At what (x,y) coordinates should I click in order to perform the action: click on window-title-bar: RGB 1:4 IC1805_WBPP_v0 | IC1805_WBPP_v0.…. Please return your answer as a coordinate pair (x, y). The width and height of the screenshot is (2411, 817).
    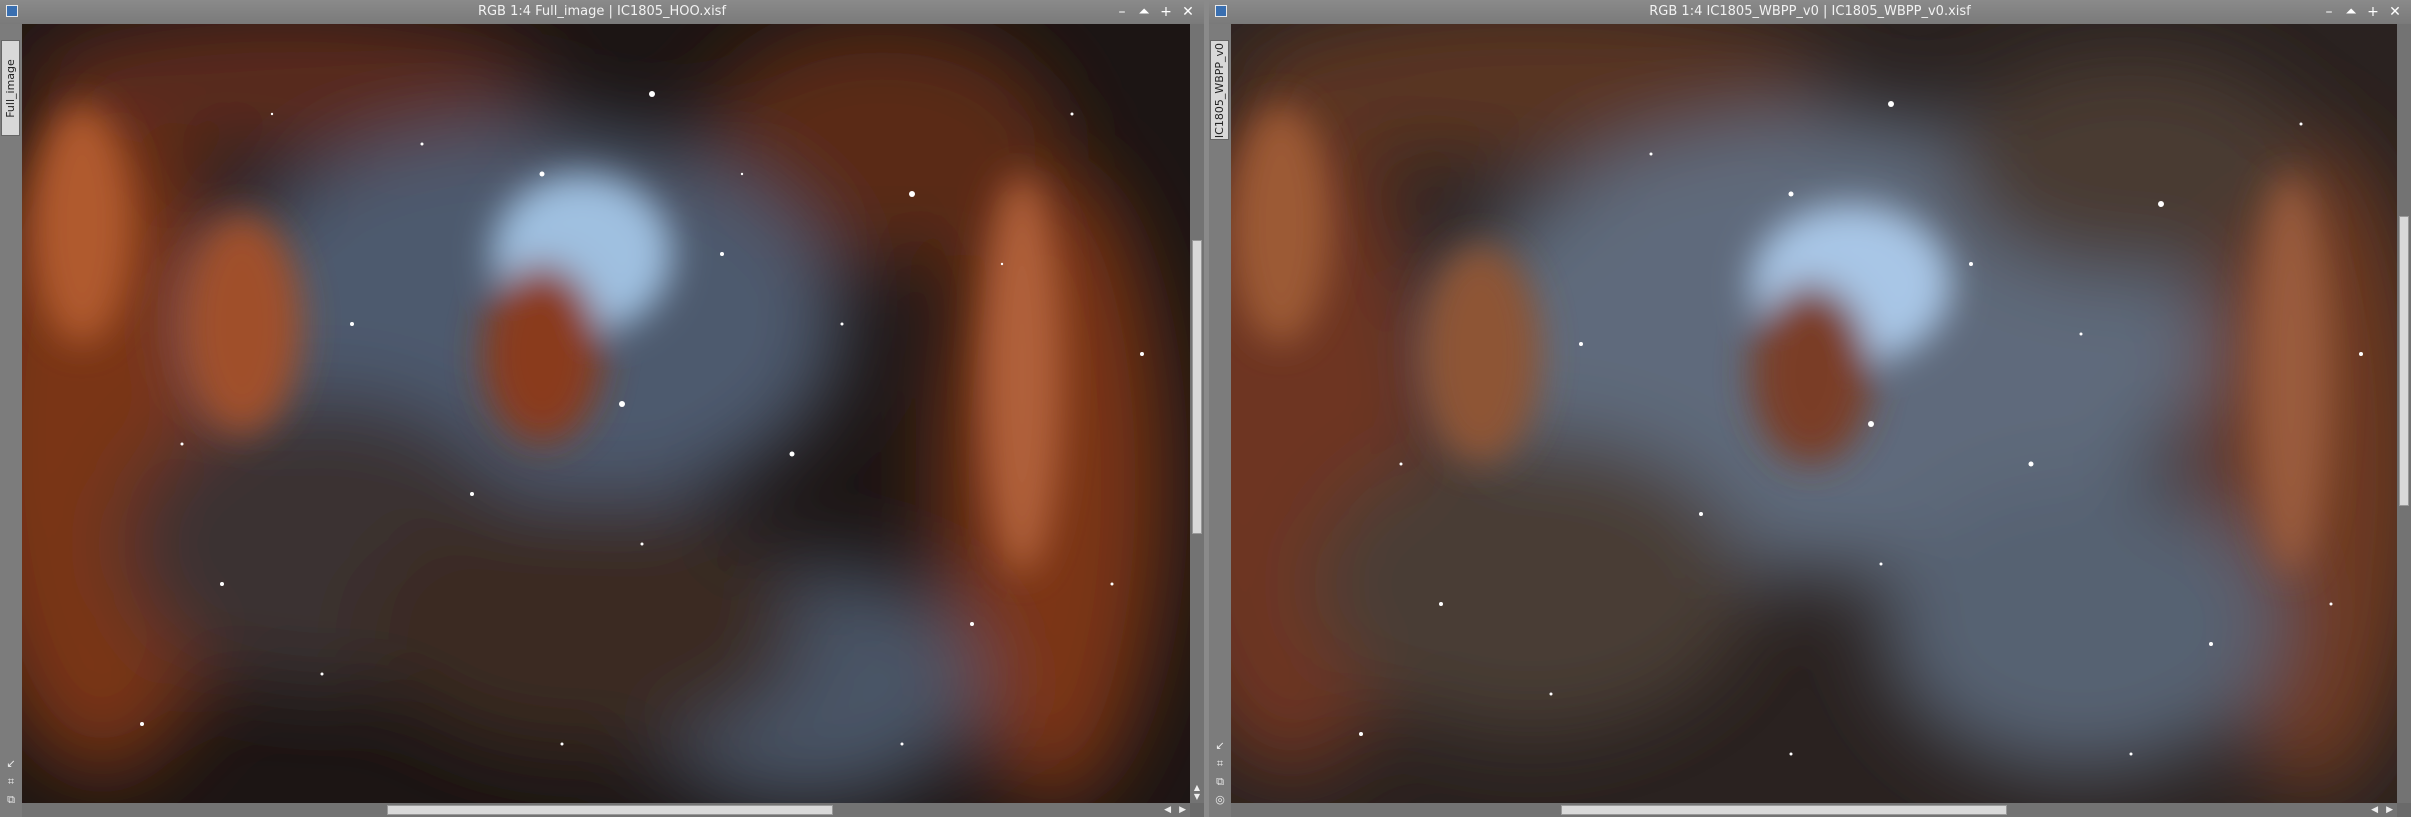
    Looking at the image, I should click on (1810, 12).